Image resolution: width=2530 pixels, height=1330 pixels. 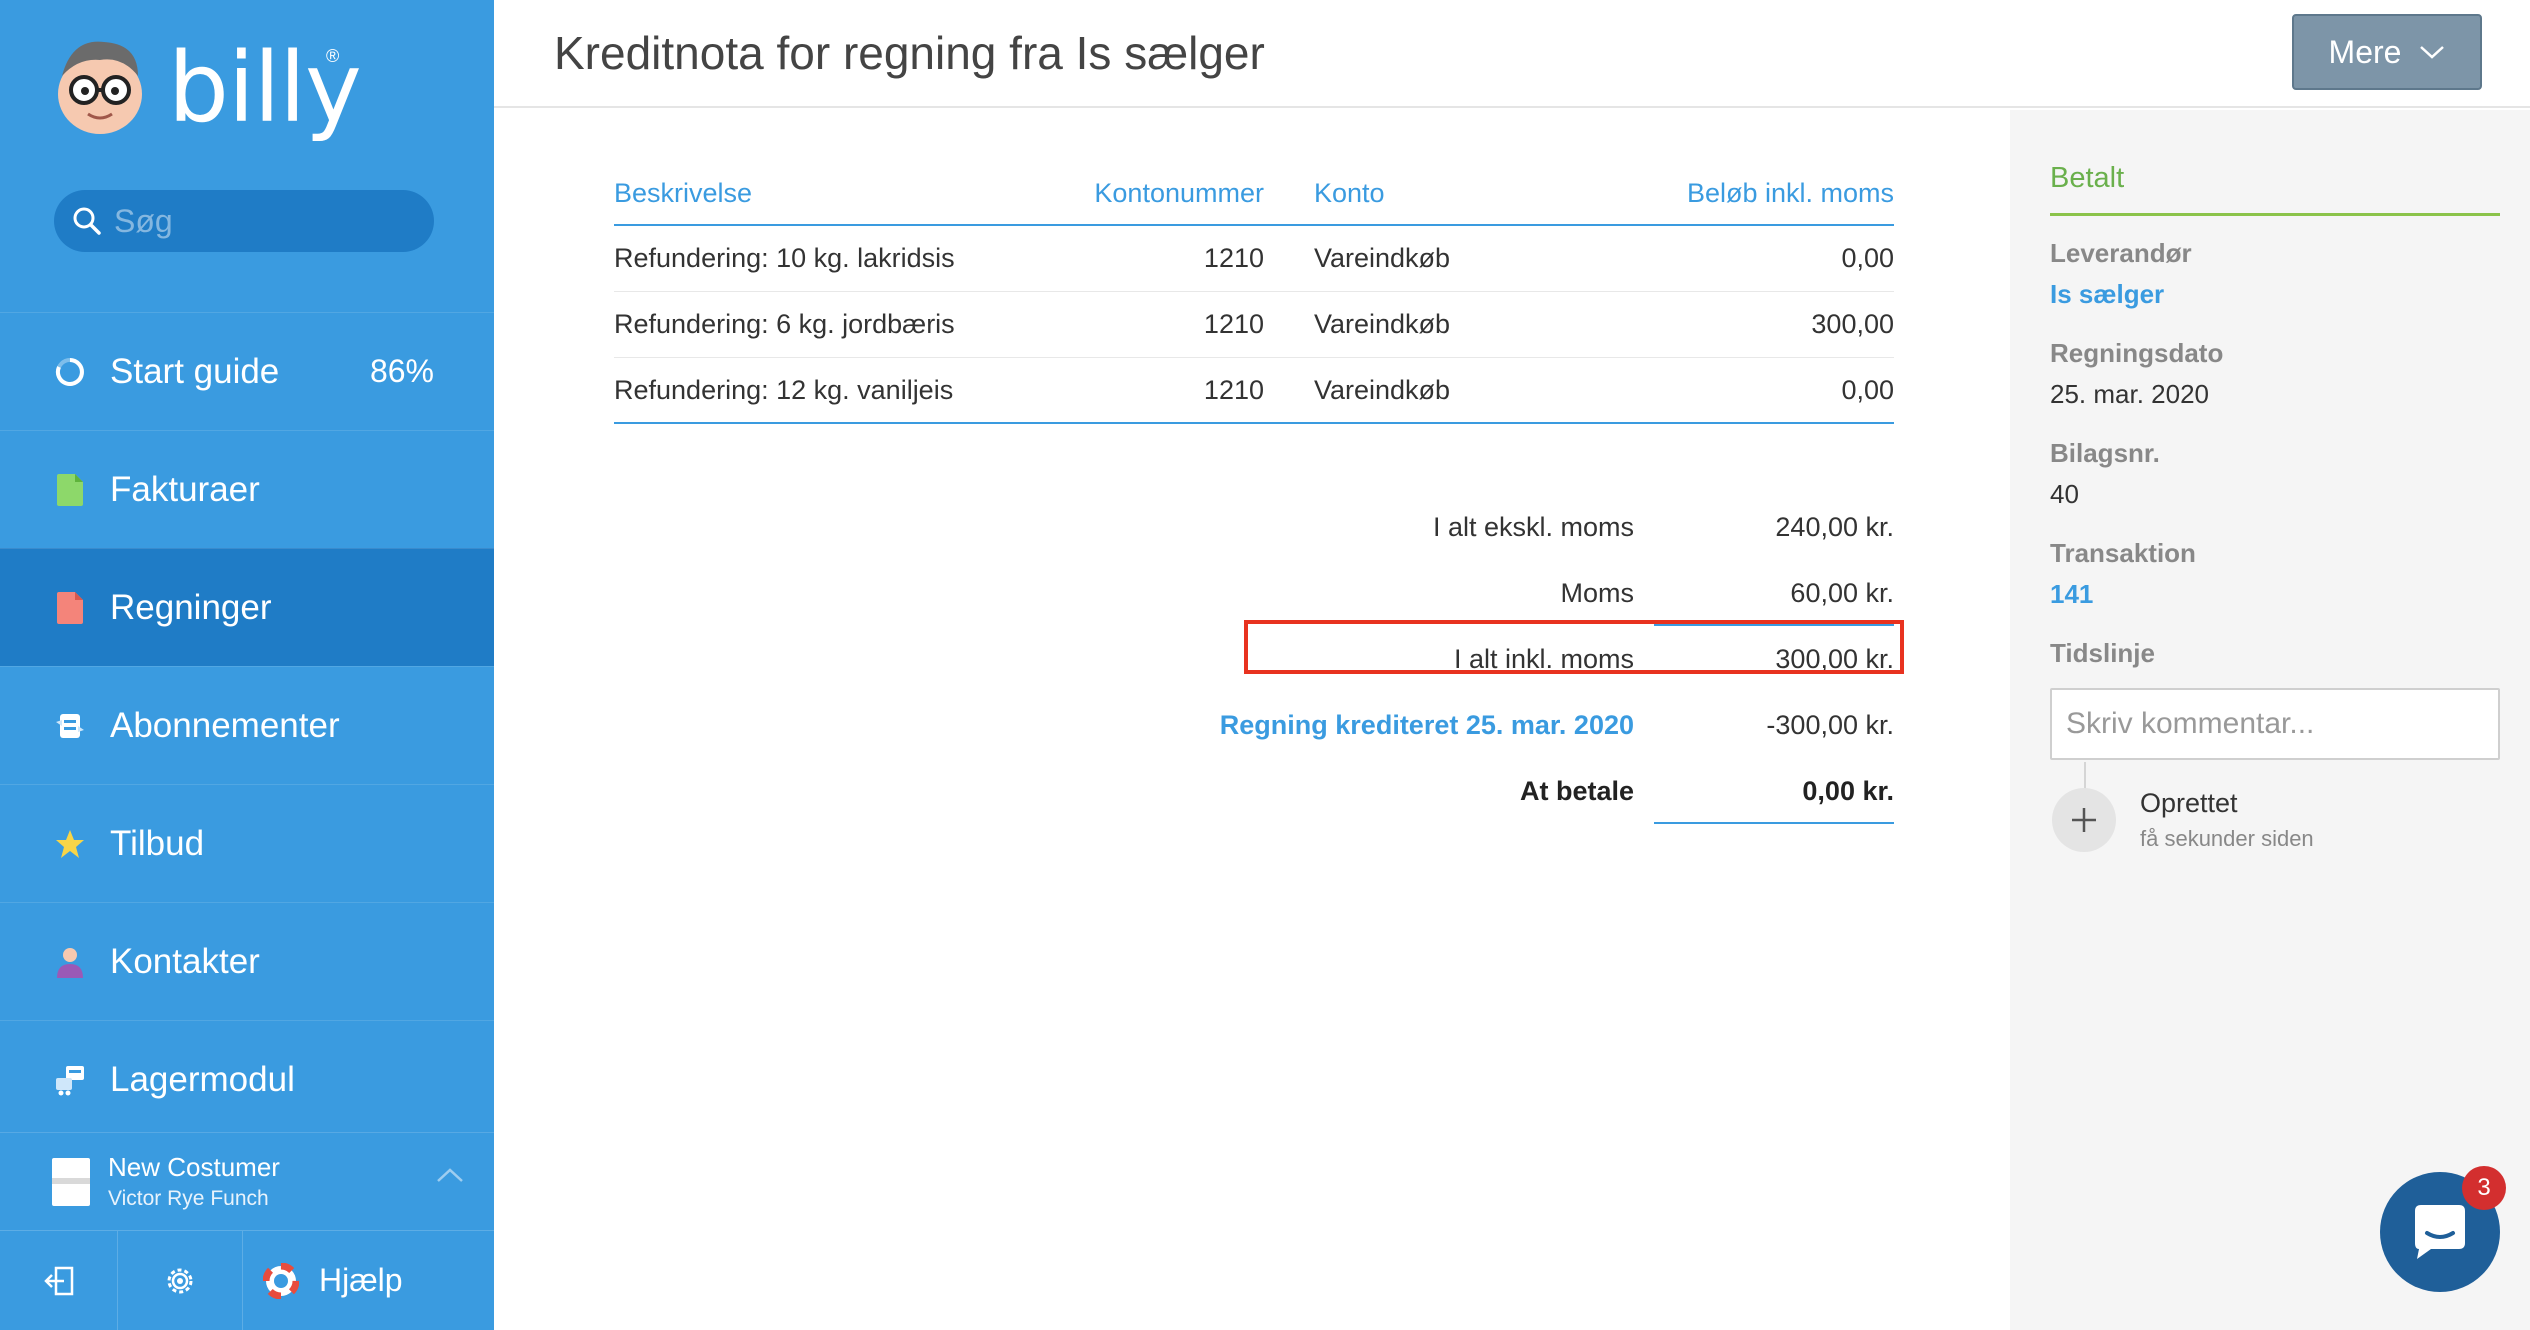 What do you see at coordinates (2105, 453) in the screenshot?
I see `voucher-label: Bilagsnr.` at bounding box center [2105, 453].